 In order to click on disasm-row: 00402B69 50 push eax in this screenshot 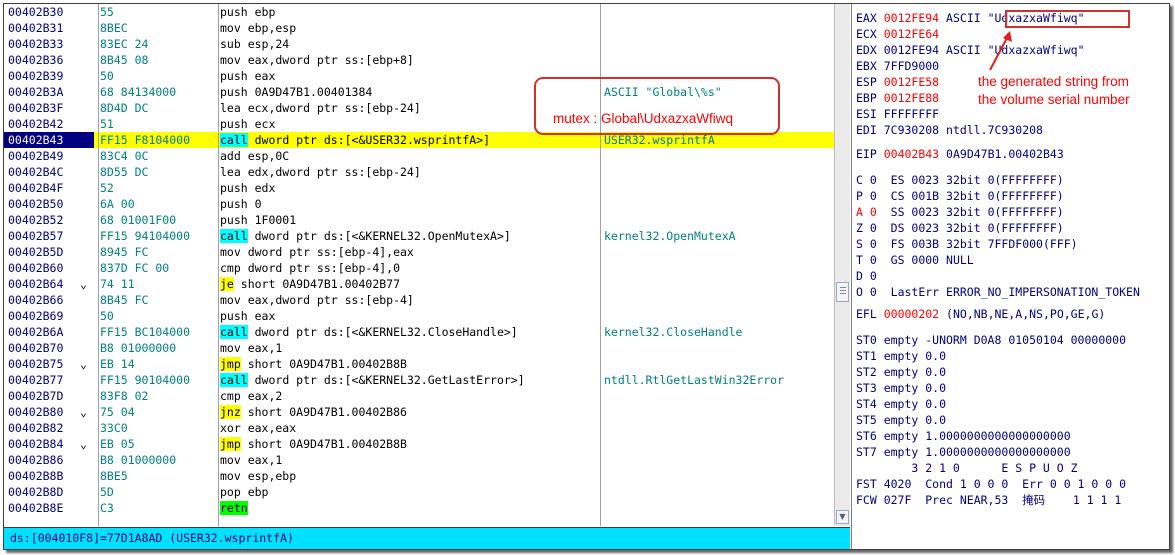, I will do `click(419, 316)`.